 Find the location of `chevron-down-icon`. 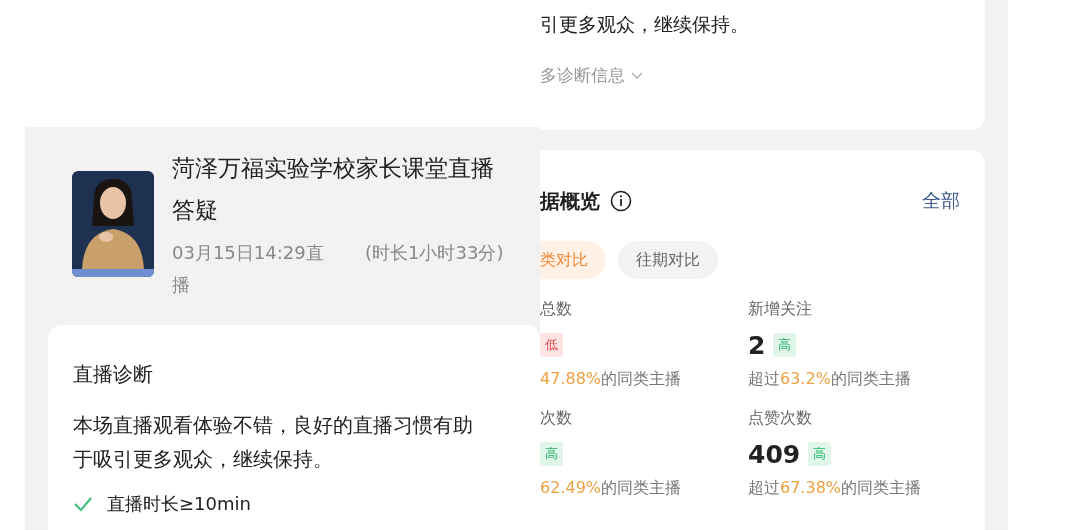

chevron-down-icon is located at coordinates (637, 75).